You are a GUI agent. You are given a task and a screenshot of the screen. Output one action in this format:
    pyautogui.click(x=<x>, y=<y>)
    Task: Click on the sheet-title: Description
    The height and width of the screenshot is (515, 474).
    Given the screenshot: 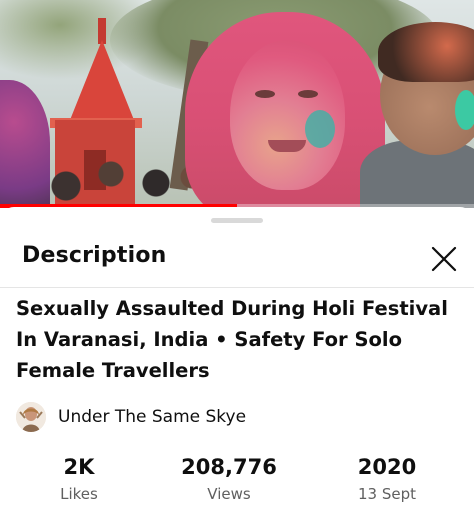 What is the action you would take?
    pyautogui.click(x=94, y=255)
    